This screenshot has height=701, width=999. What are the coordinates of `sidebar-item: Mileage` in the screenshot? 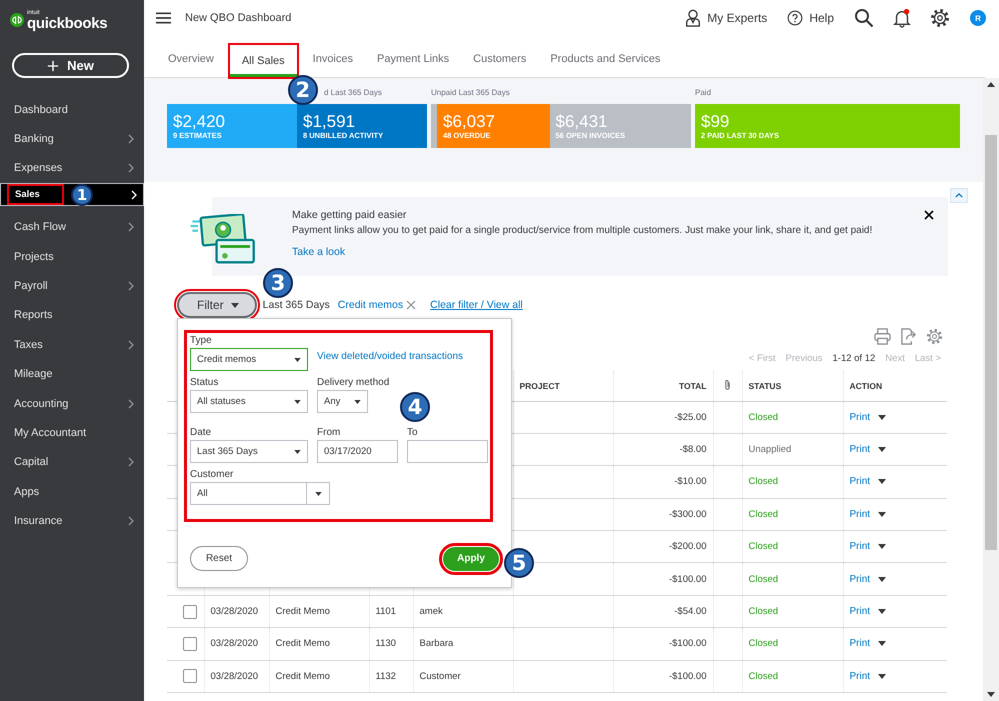 It's located at (72, 374).